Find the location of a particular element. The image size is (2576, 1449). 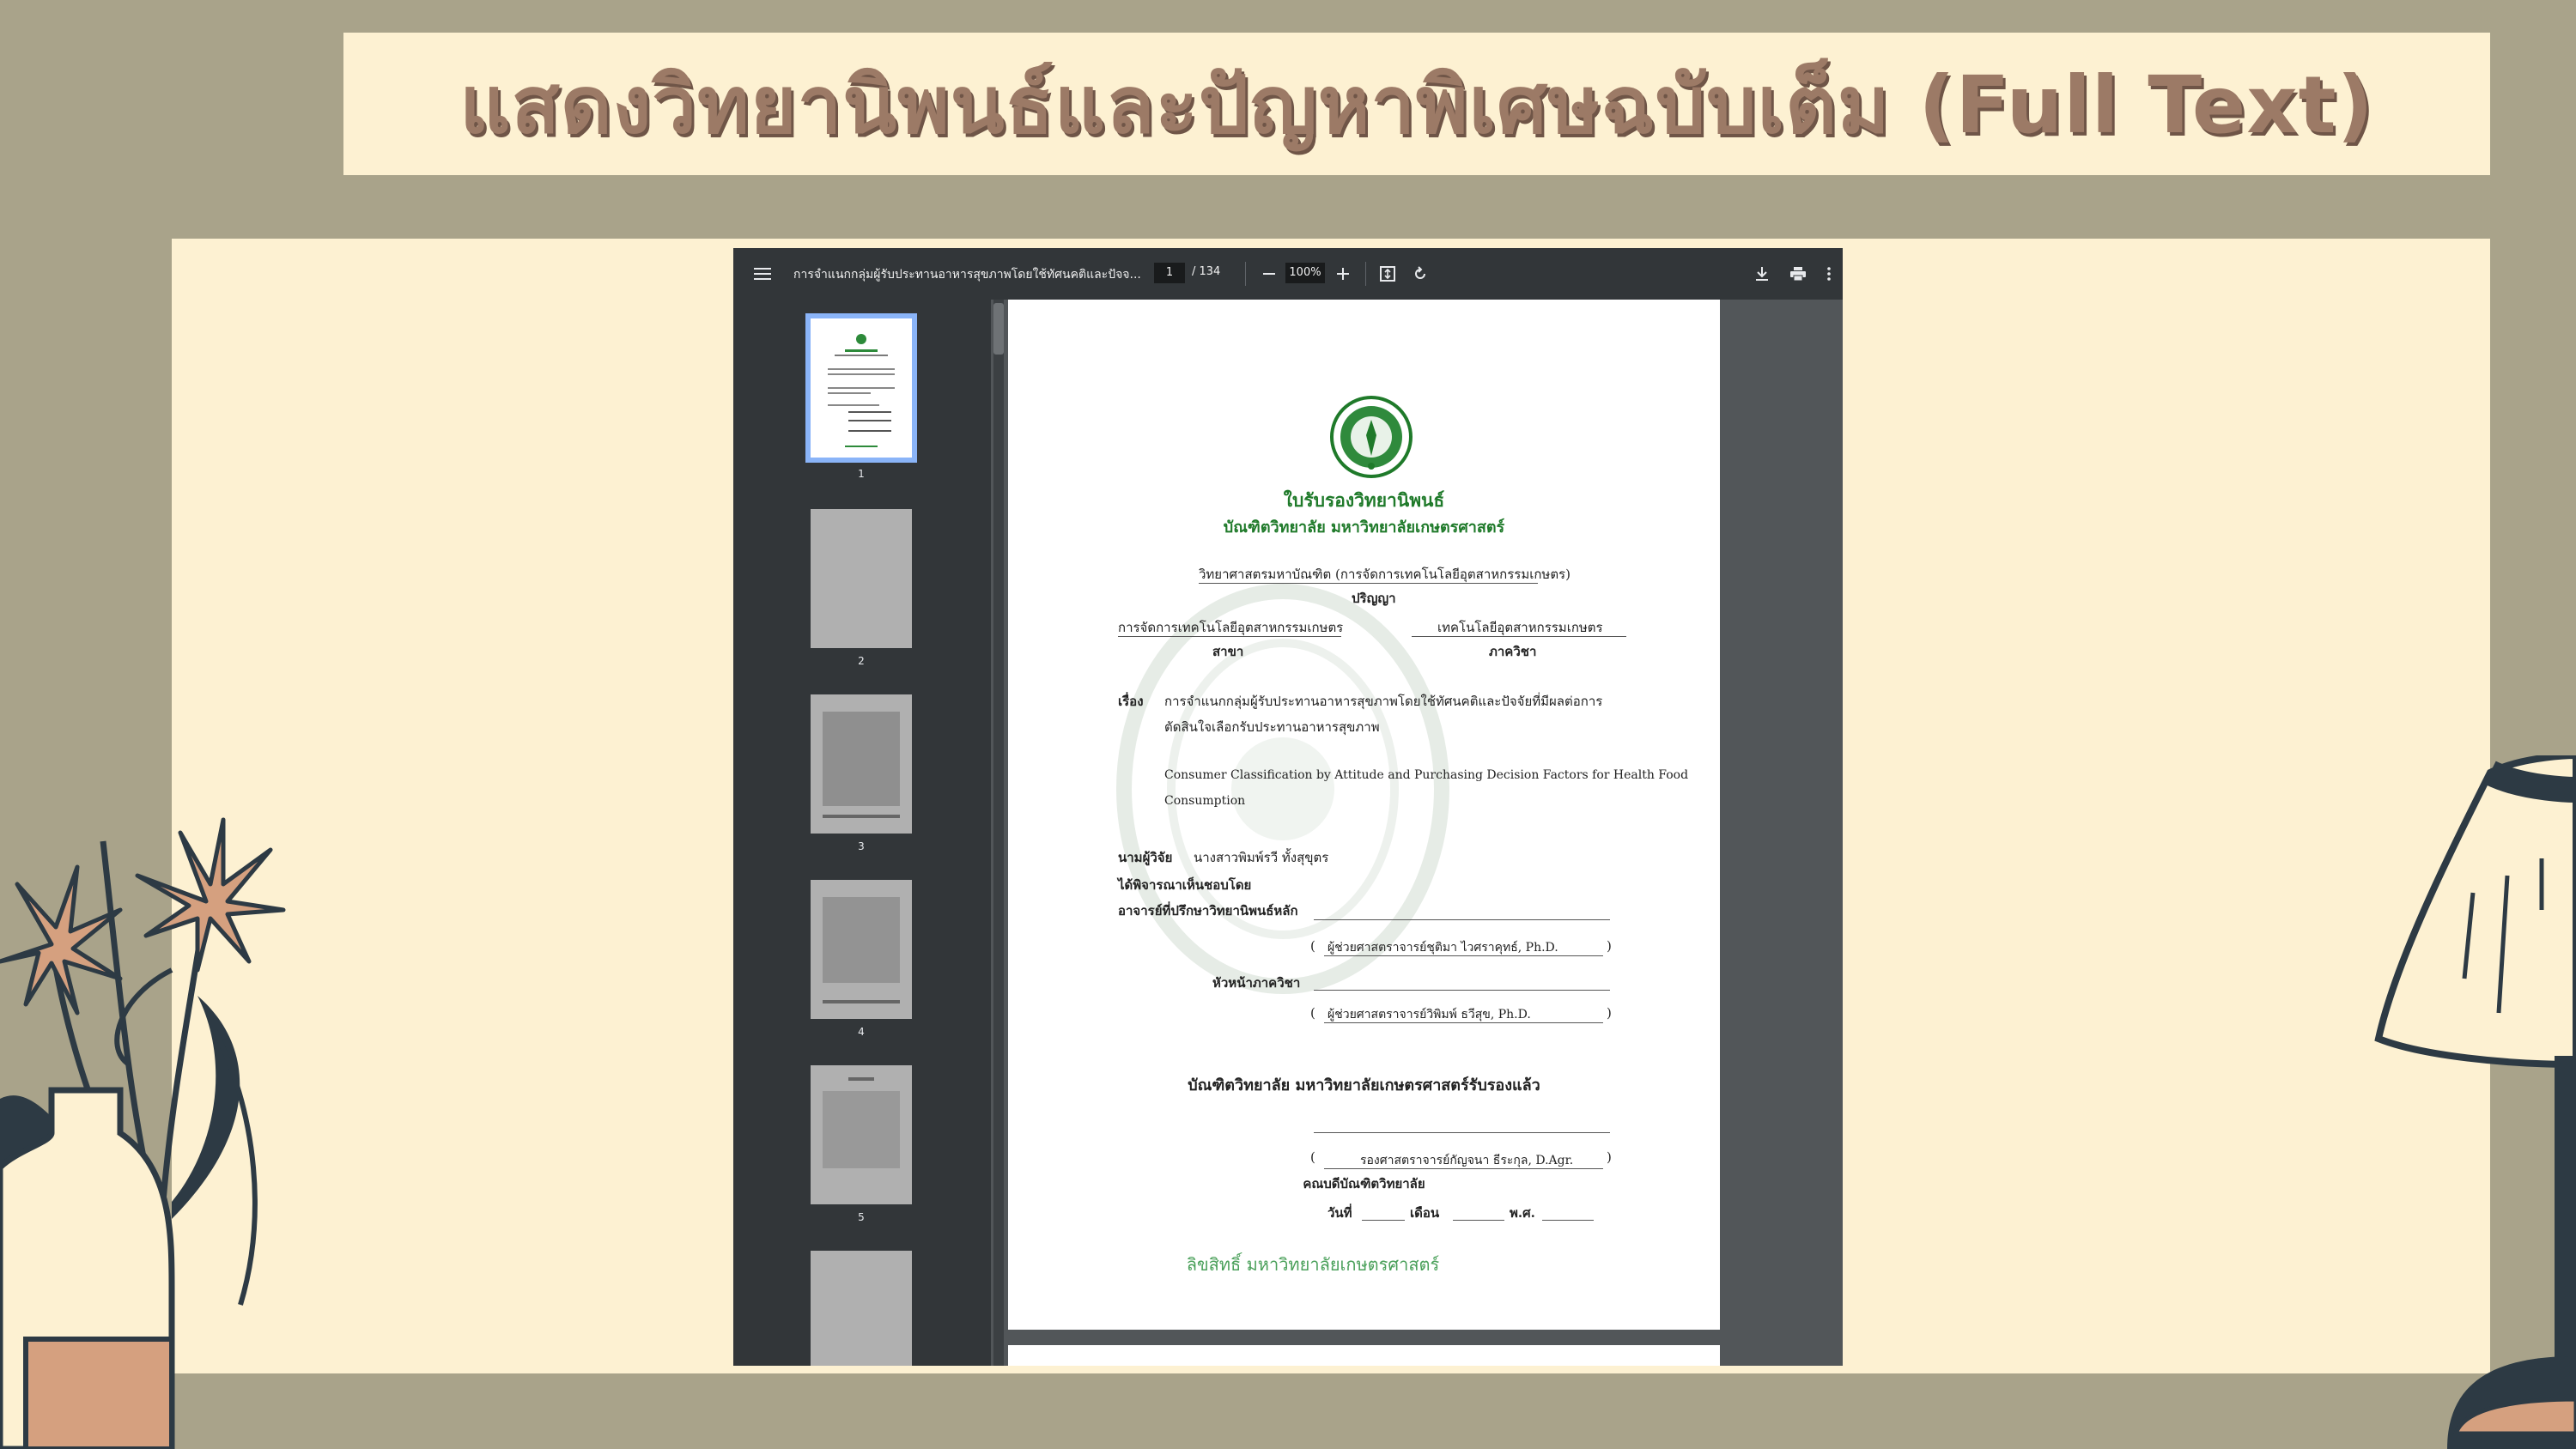

more-icon is located at coordinates (1829, 274).